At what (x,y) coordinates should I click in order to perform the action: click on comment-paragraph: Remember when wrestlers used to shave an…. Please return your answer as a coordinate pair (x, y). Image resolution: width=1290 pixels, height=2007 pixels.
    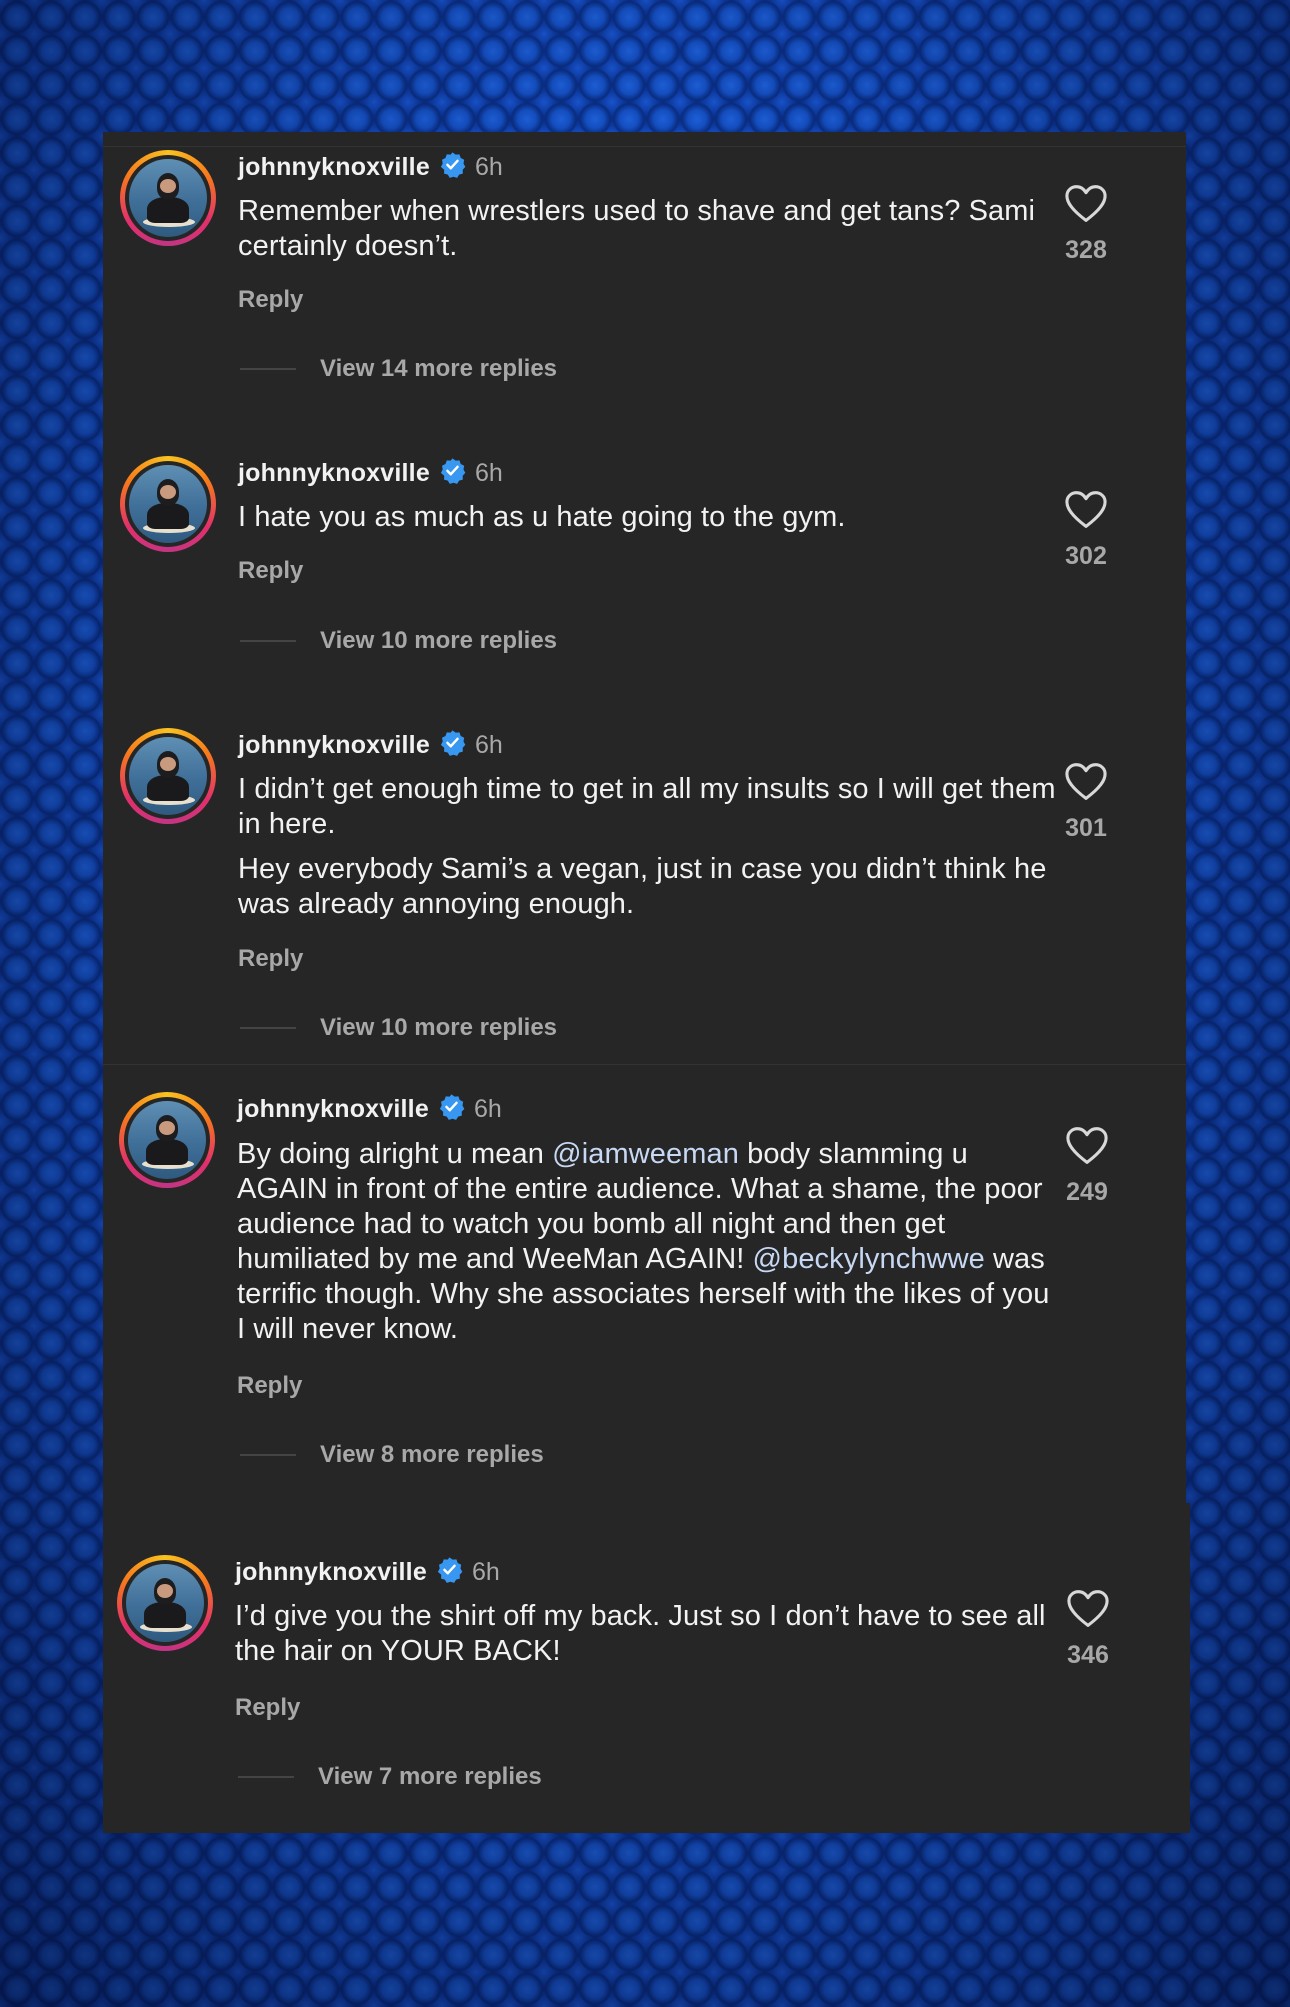
    Looking at the image, I should click on (648, 229).